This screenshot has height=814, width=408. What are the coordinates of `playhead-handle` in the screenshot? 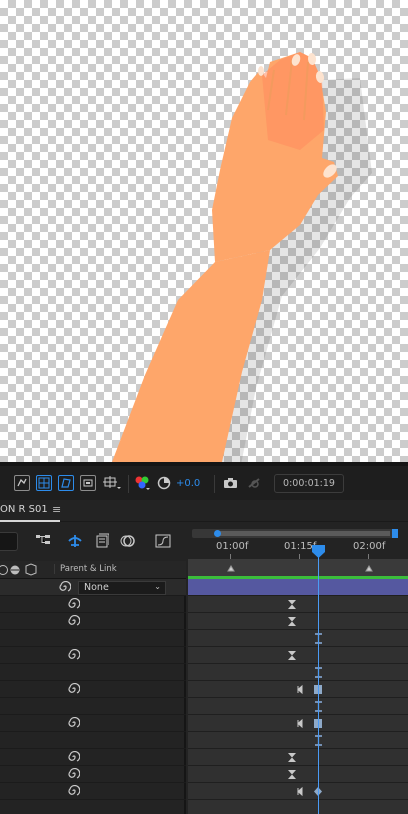 It's located at (318, 551).